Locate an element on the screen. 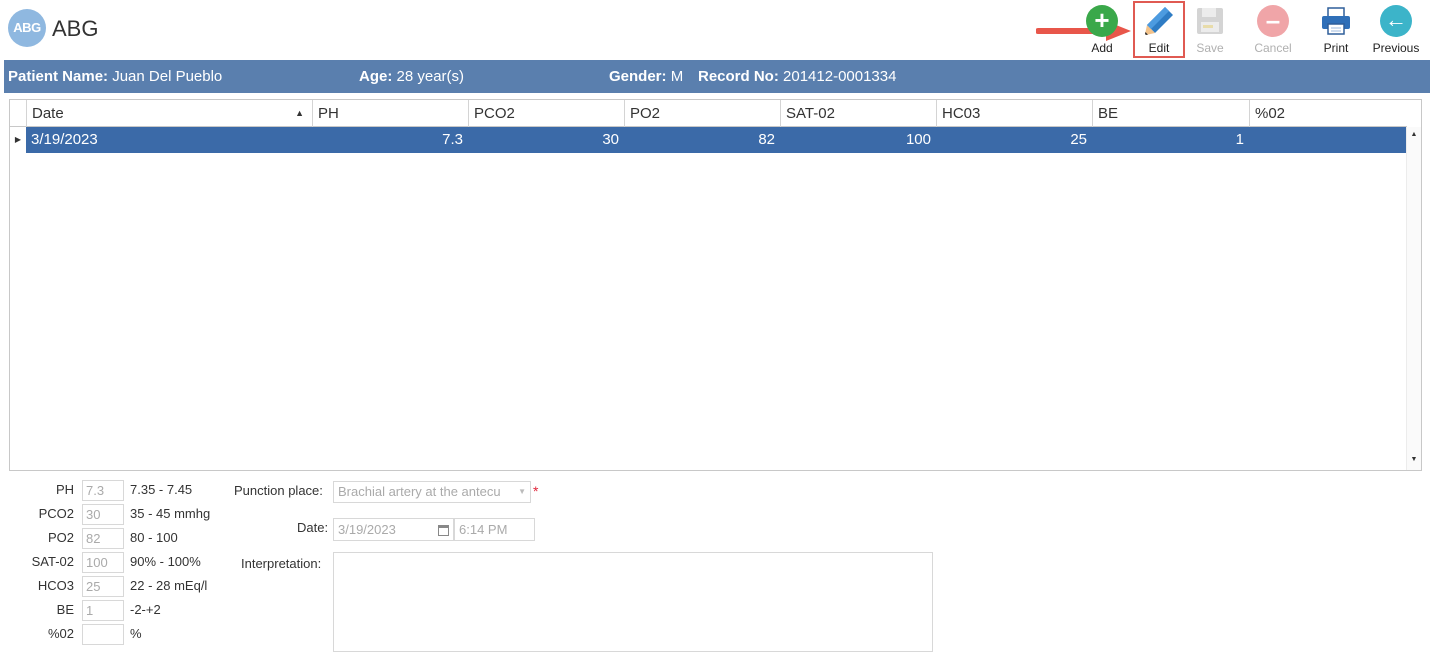 The height and width of the screenshot is (659, 1430). edit-button: Edit is located at coordinates (1159, 29).